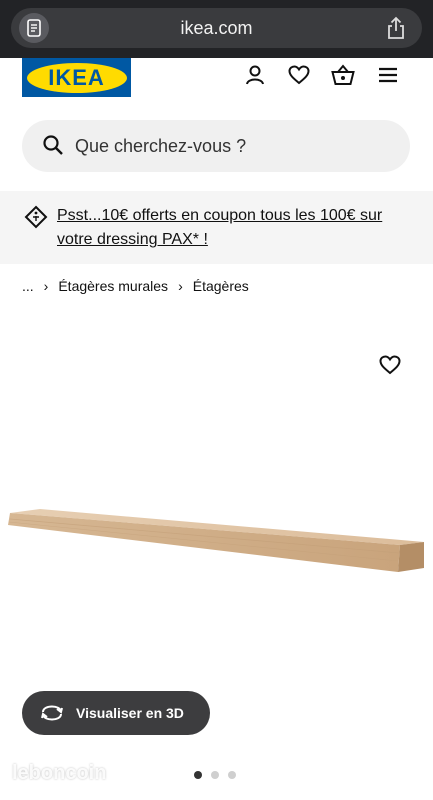  I want to click on carousel-dots, so click(215, 775).